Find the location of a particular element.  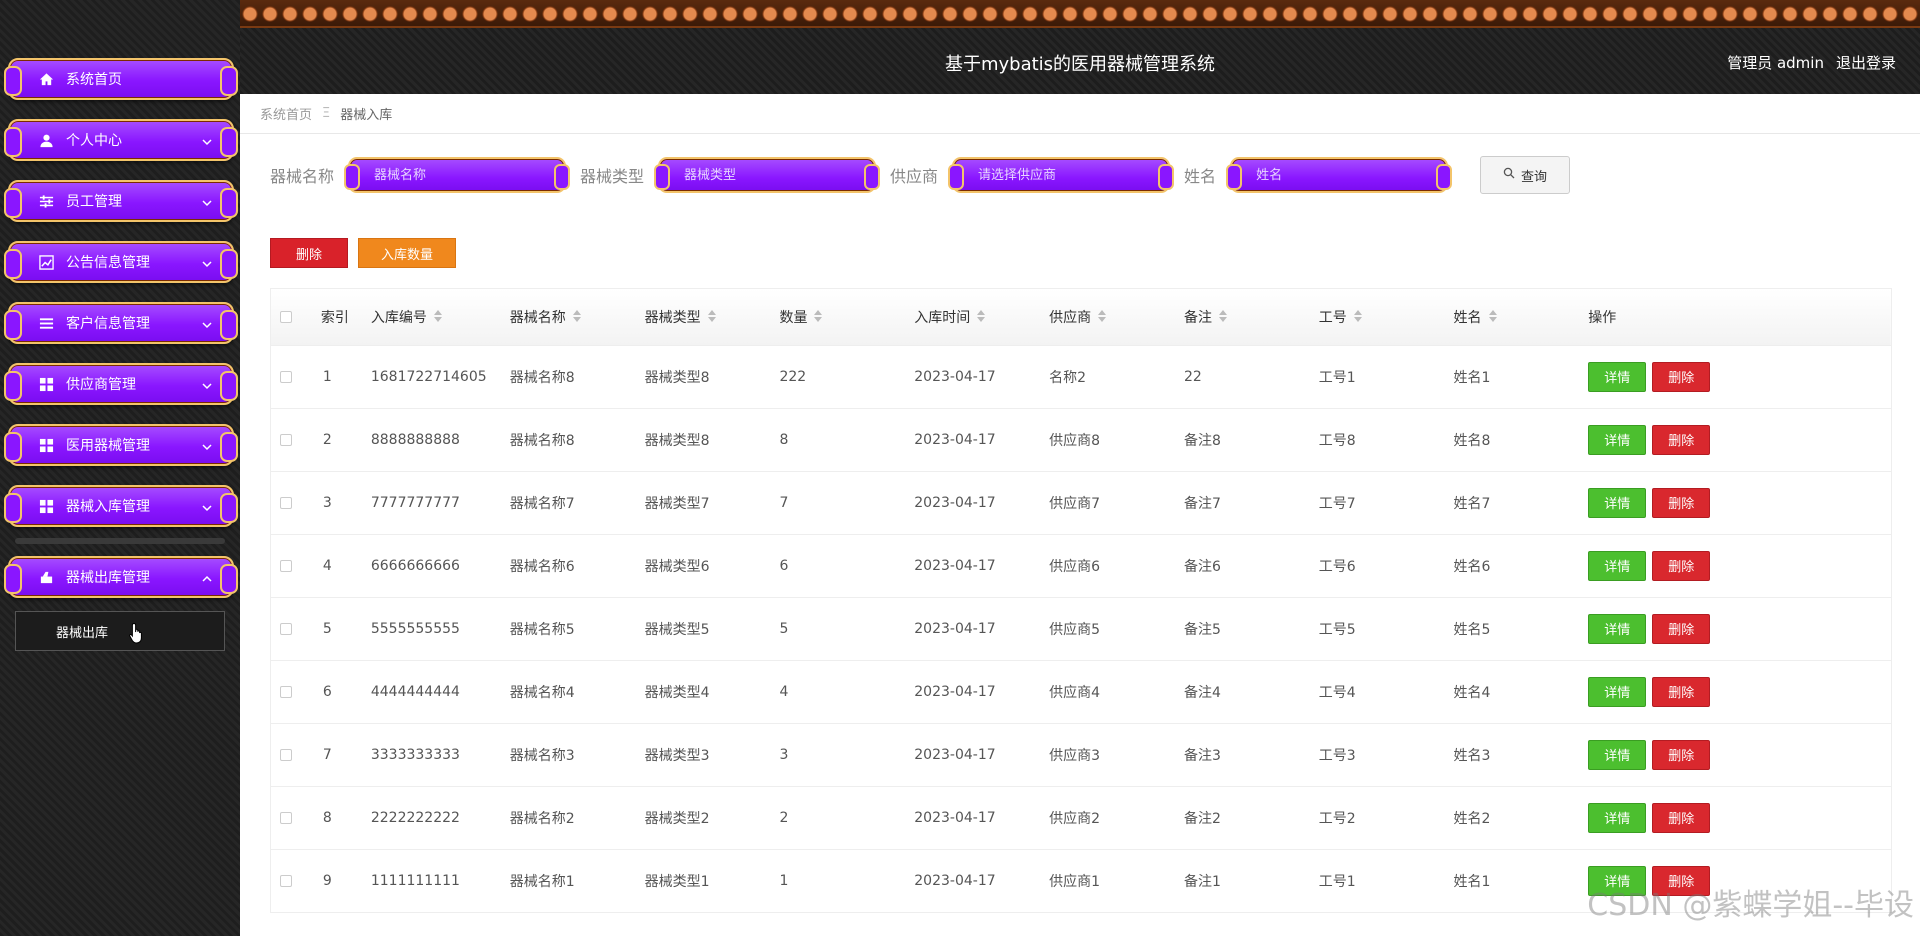

table-cell: 工号5 is located at coordinates (1337, 629).